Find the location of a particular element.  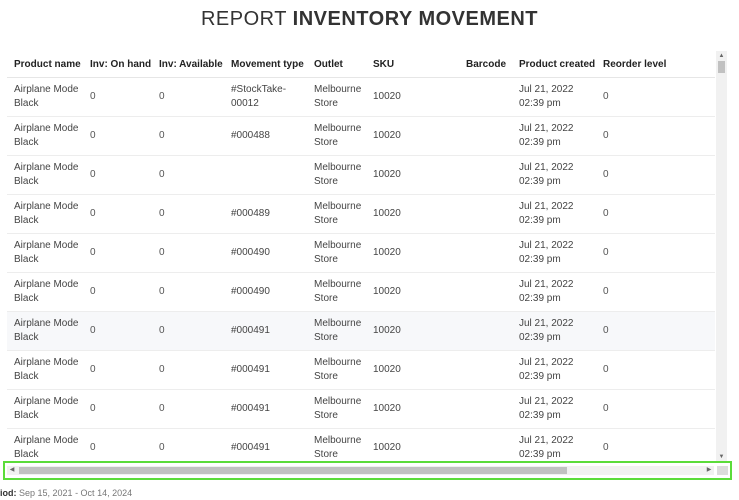

column-header-inv-available: Inv: Available is located at coordinates (188, 64).